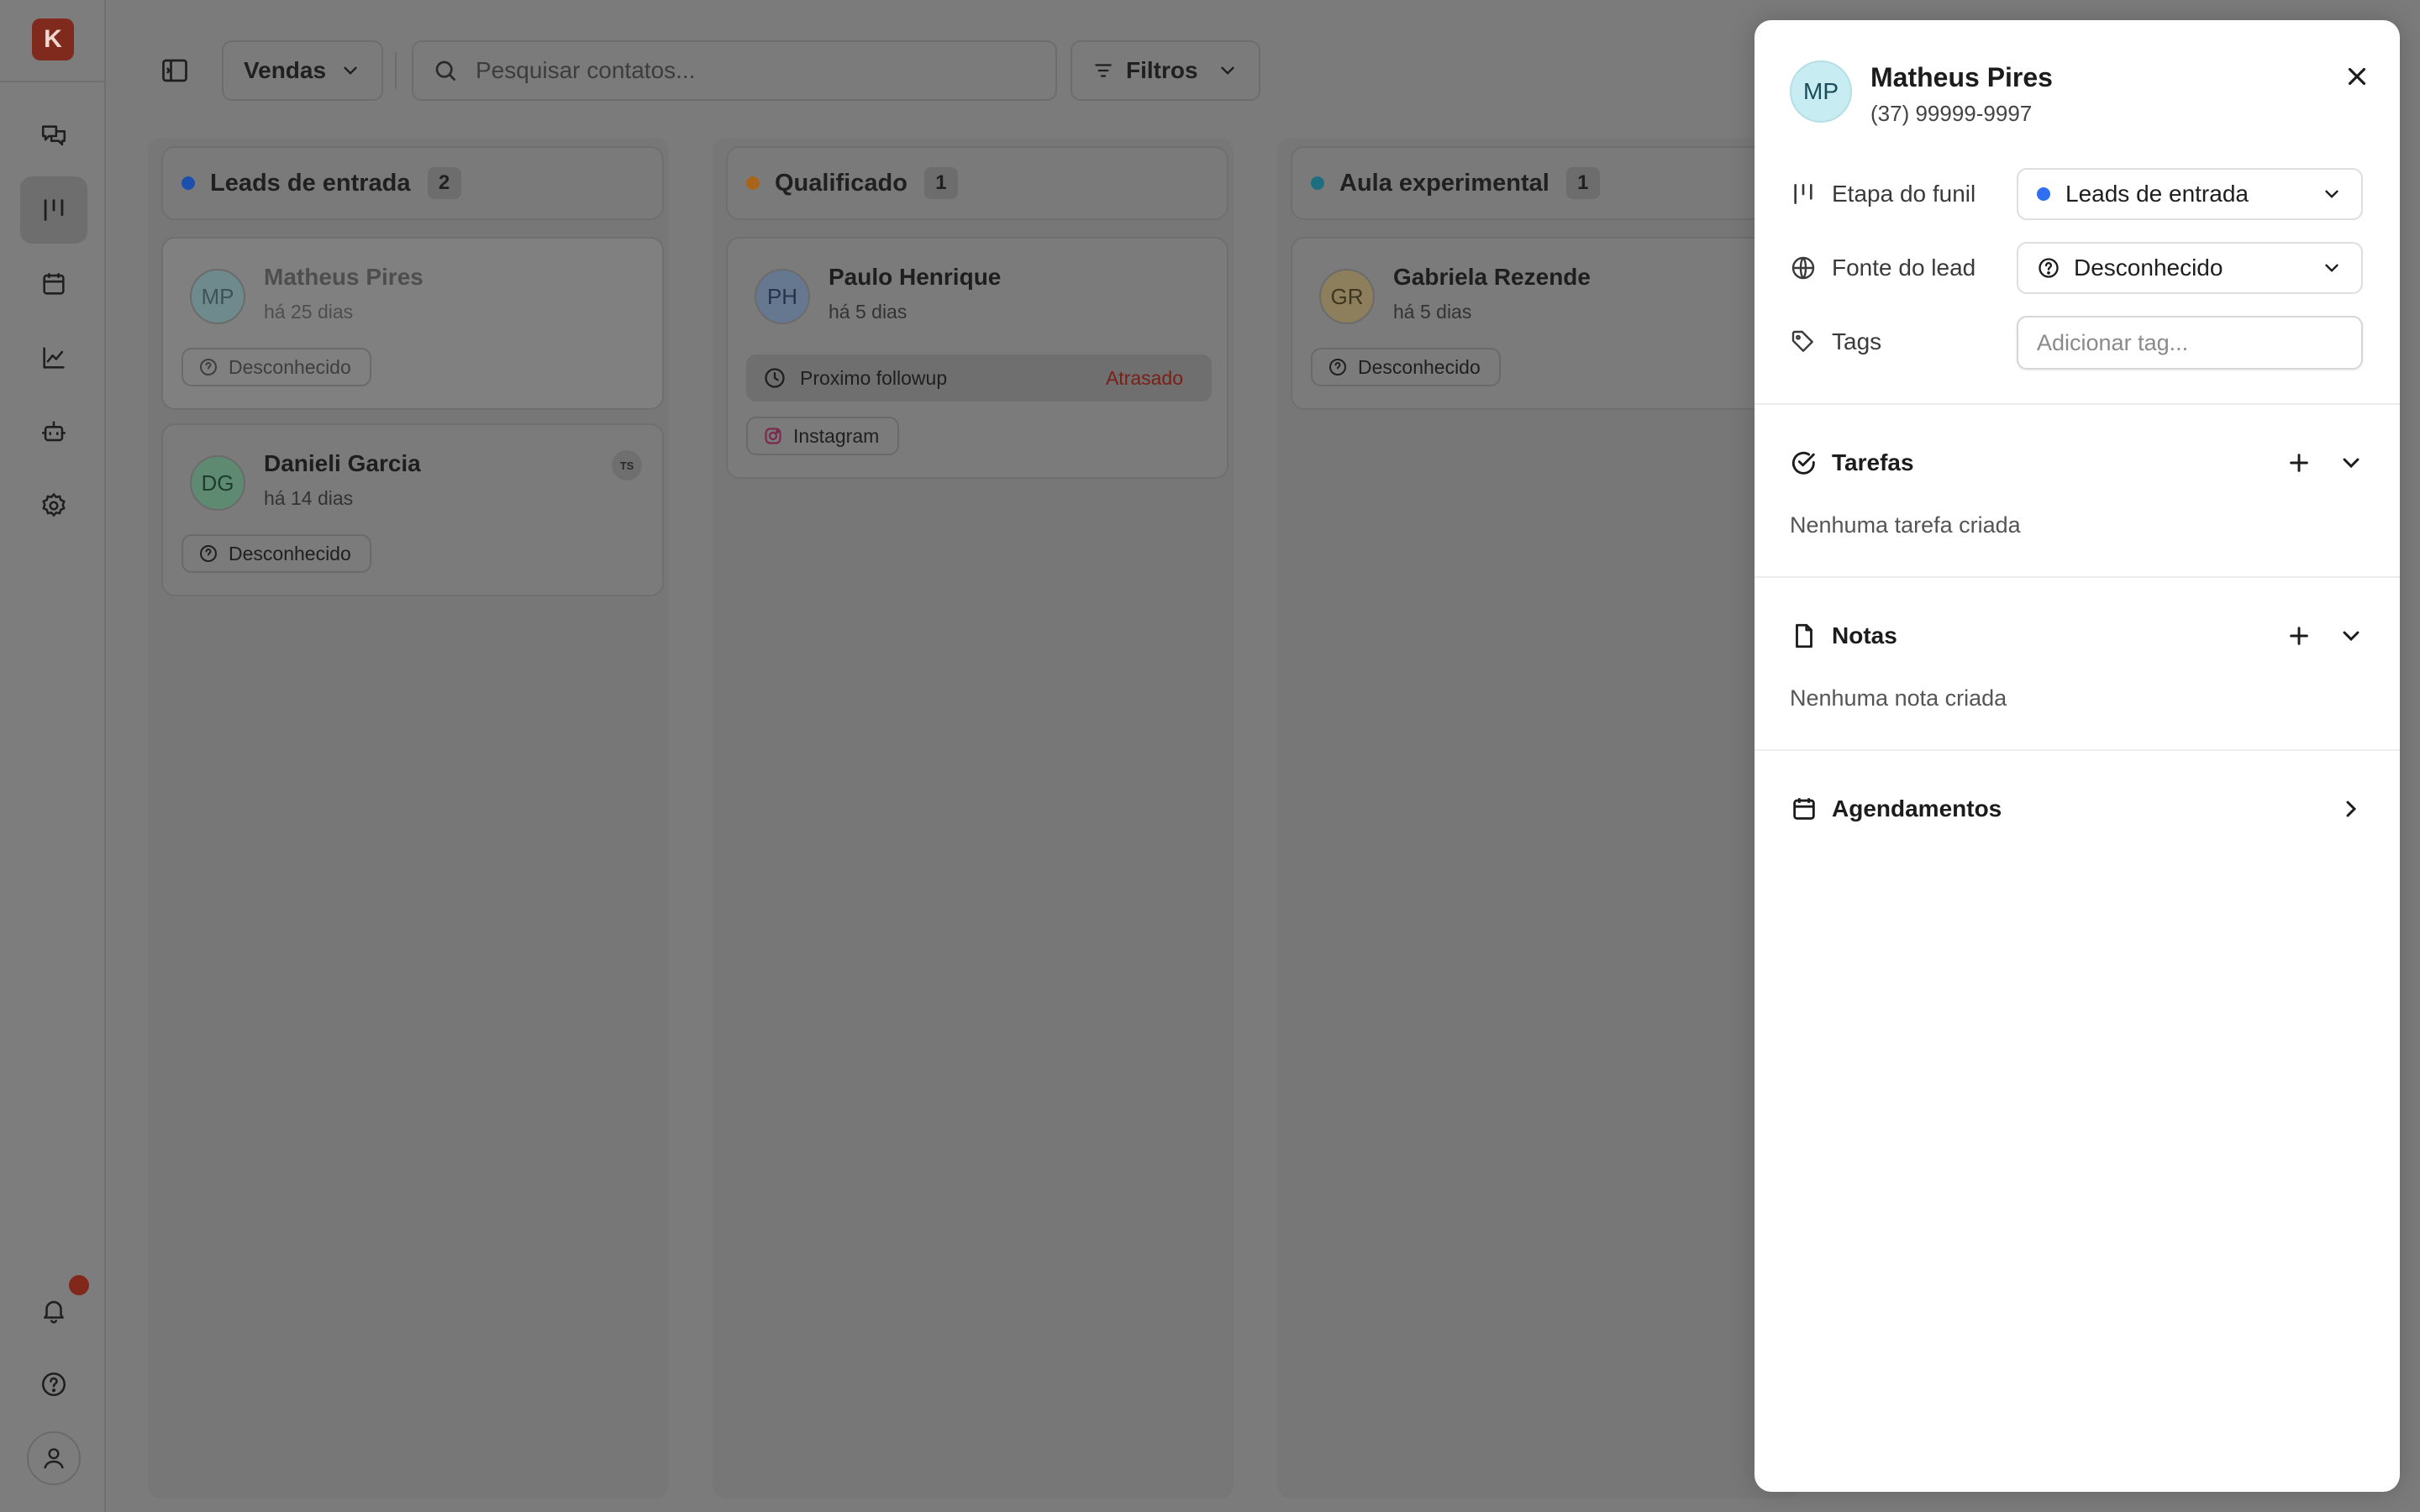  What do you see at coordinates (2077, 636) in the screenshot?
I see `notes-section-header: Notas` at bounding box center [2077, 636].